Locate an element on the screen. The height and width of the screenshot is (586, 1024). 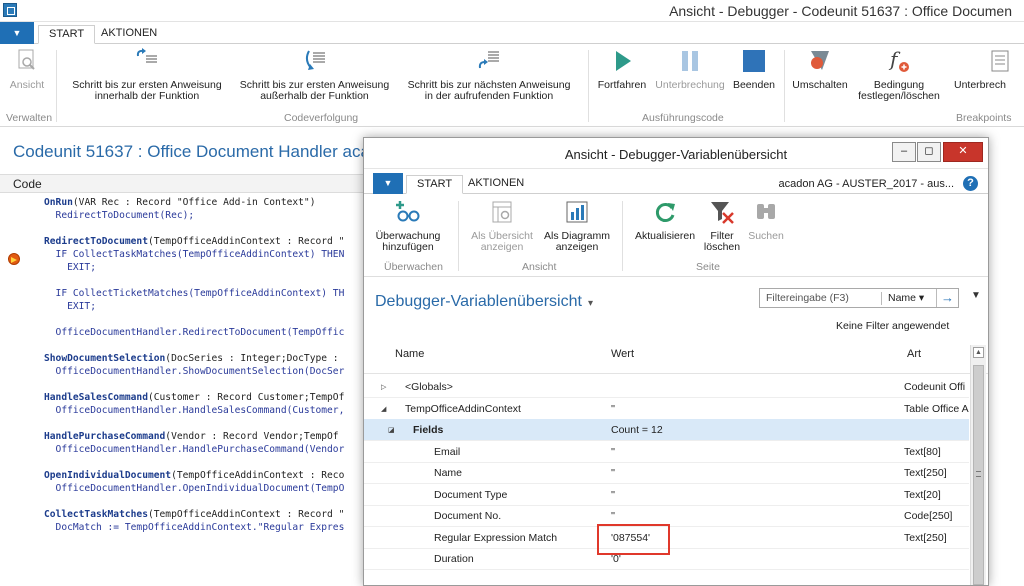
page-view-icon is located at coordinates (27, 61).